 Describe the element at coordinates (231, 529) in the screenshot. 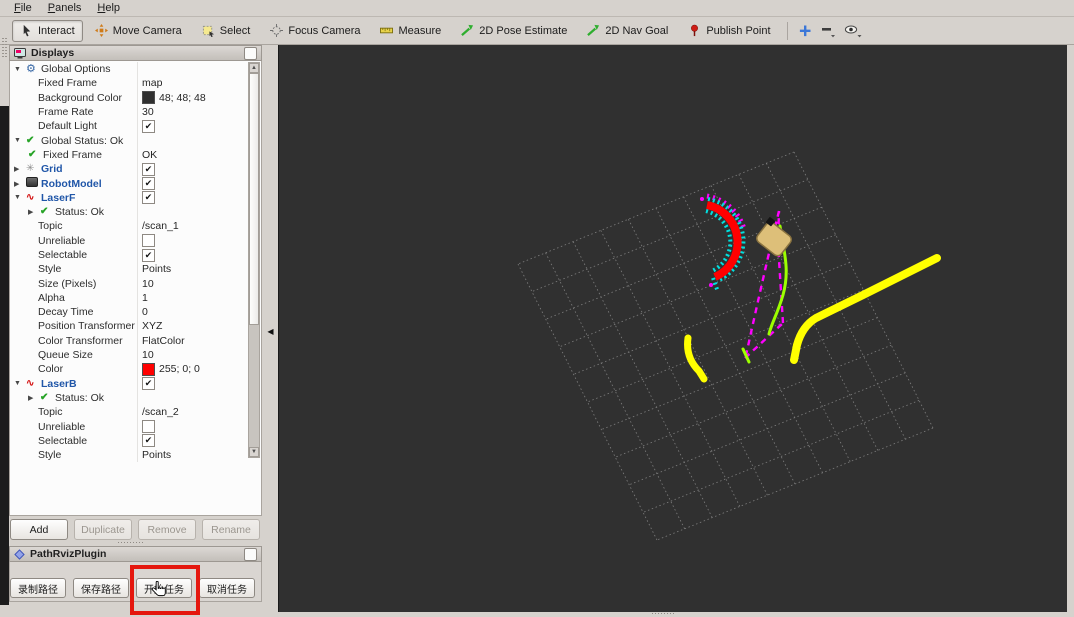

I see `rename-button: Rename` at that location.